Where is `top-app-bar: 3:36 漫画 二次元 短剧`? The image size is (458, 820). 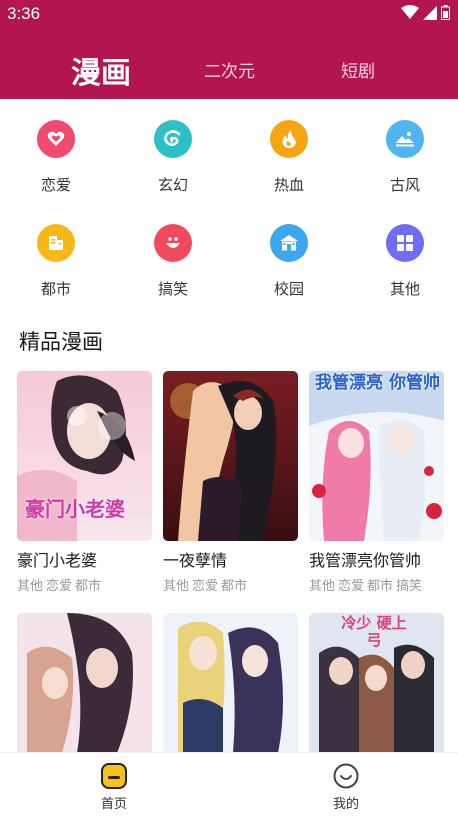 top-app-bar: 3:36 漫画 二次元 短剧 is located at coordinates (229, 49).